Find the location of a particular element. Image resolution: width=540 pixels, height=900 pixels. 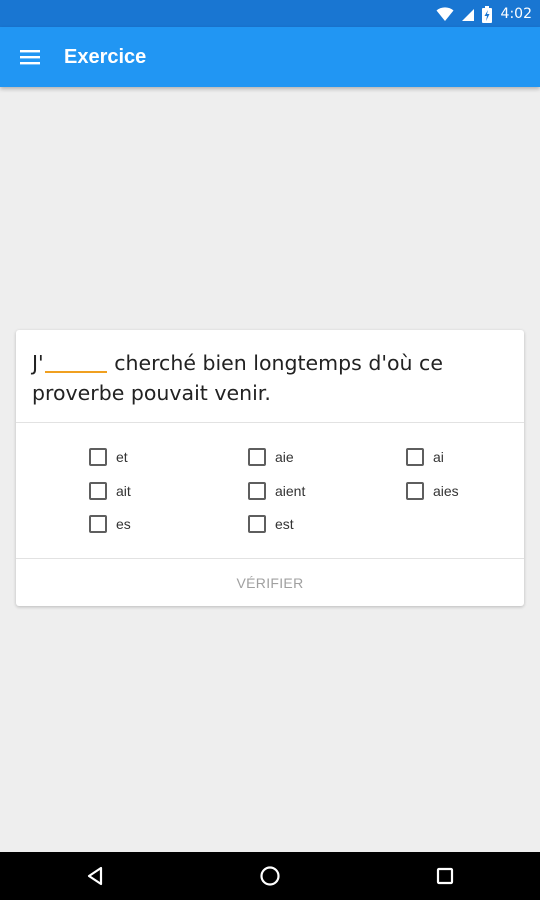

option-es: es is located at coordinates (110, 524).